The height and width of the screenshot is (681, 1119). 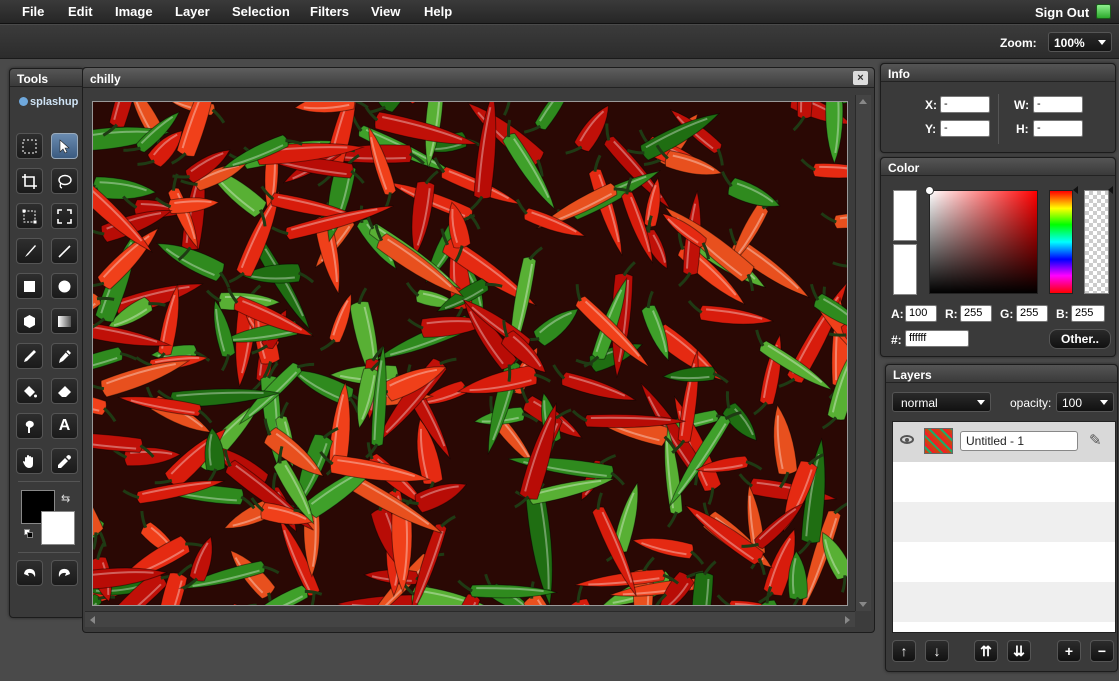 What do you see at coordinates (921, 313) in the screenshot?
I see `alpha-field: 100` at bounding box center [921, 313].